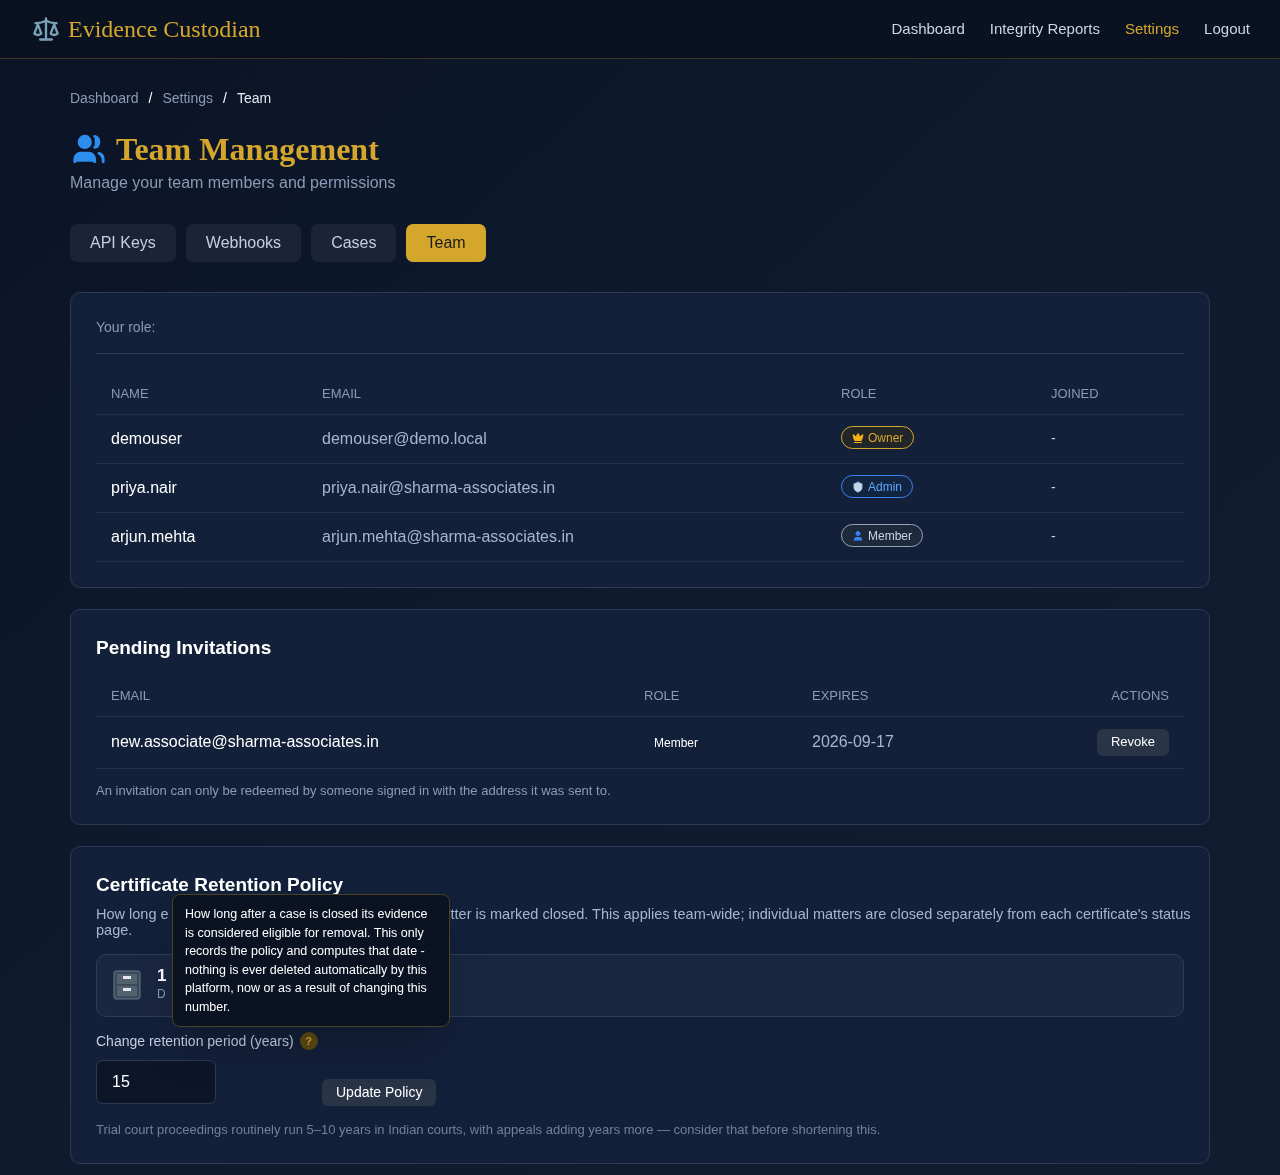 The width and height of the screenshot is (1280, 1175). What do you see at coordinates (201, 487) in the screenshot?
I see `member-name: priya.nair` at bounding box center [201, 487].